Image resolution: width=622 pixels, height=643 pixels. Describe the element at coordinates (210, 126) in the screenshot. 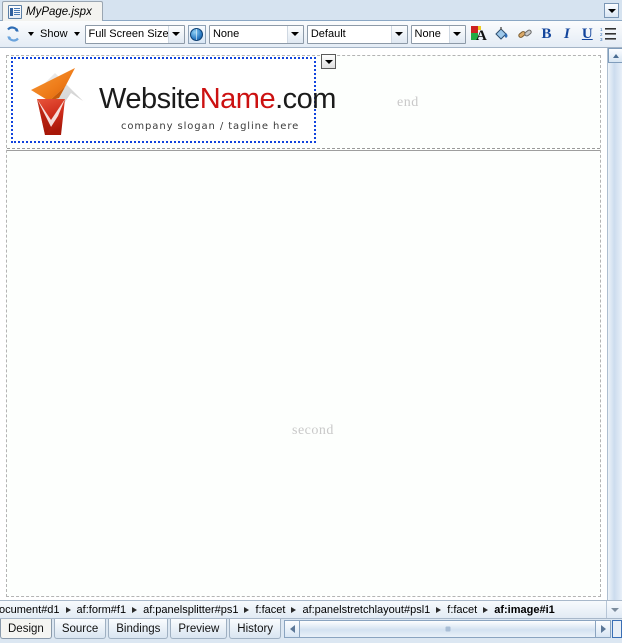

I see `logo-tagline: company slogan / tagline here` at that location.